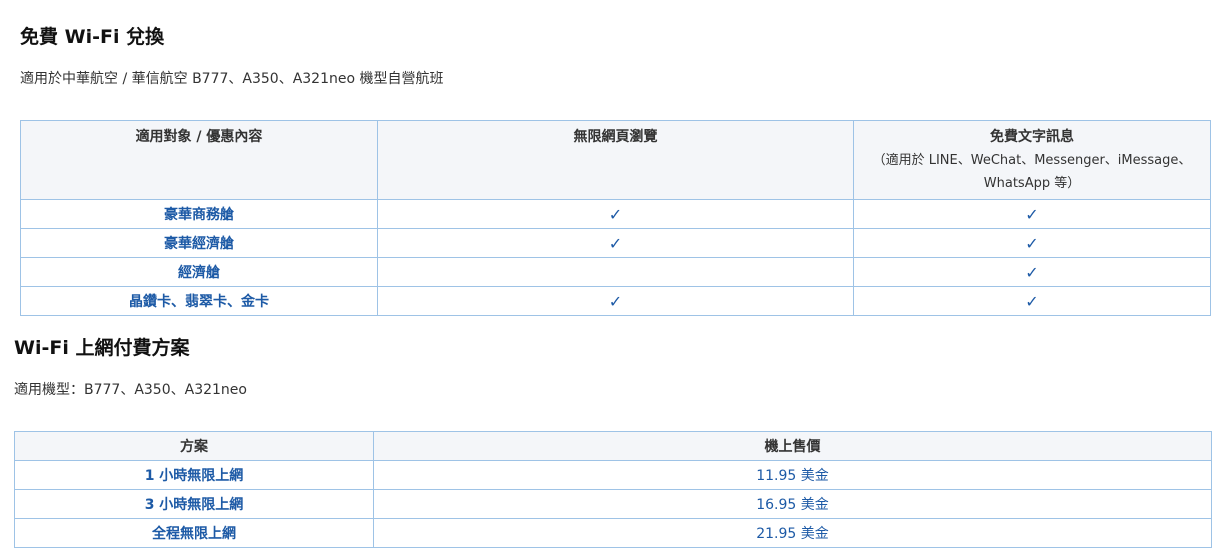  What do you see at coordinates (792, 504) in the screenshot?
I see `plan-price: 16.95 美金` at bounding box center [792, 504].